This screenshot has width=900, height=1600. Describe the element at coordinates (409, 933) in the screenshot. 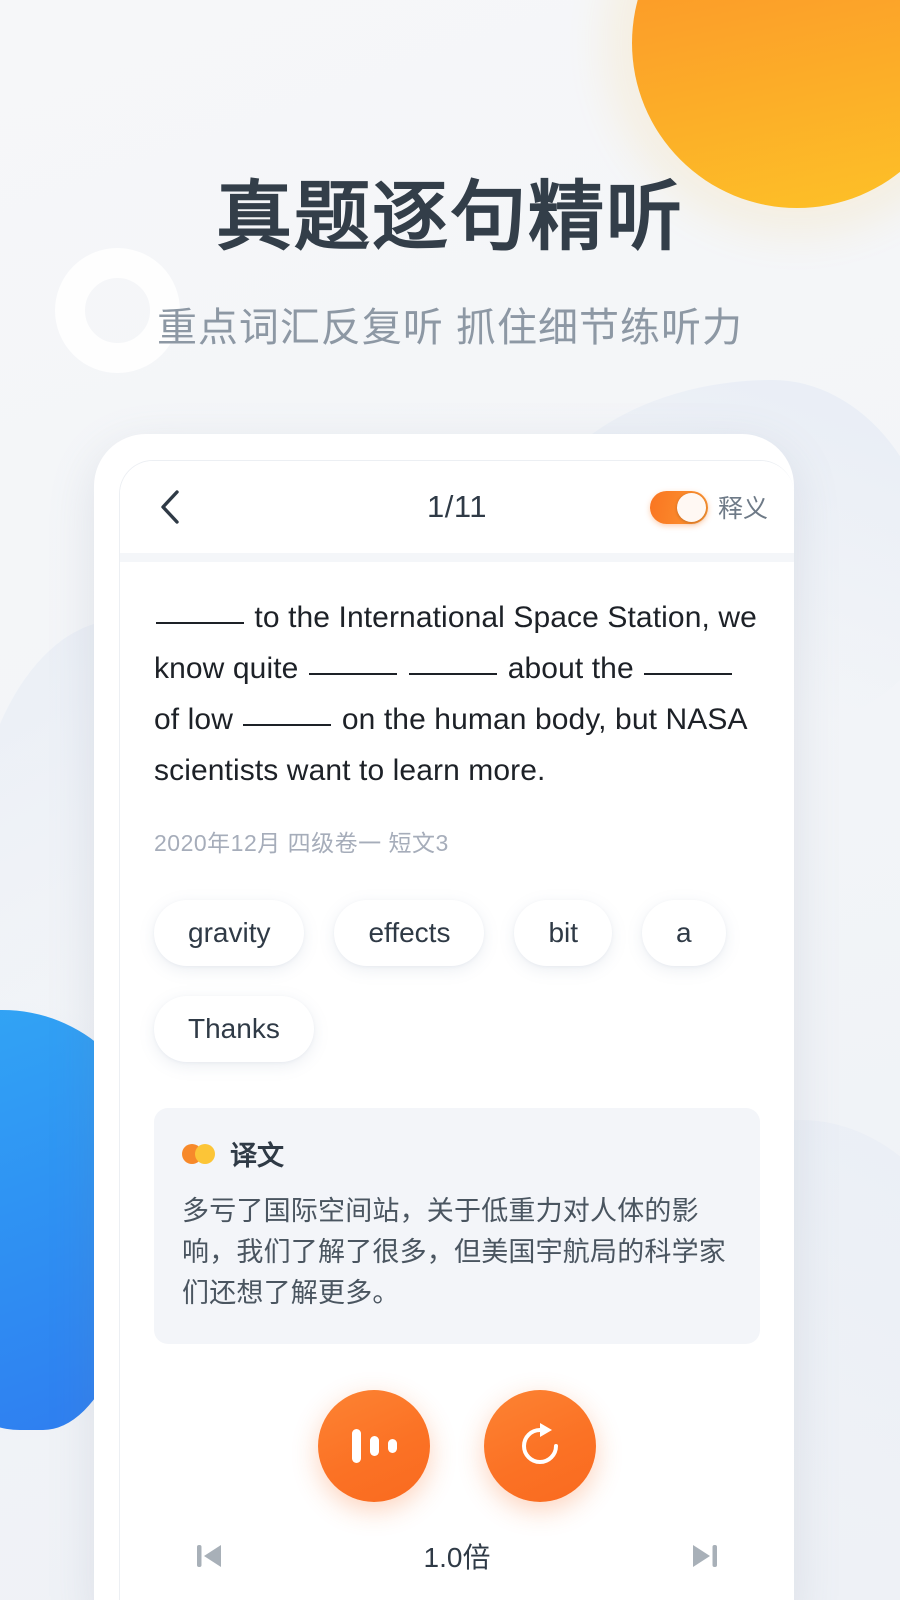

I see `word-chip: effects` at that location.